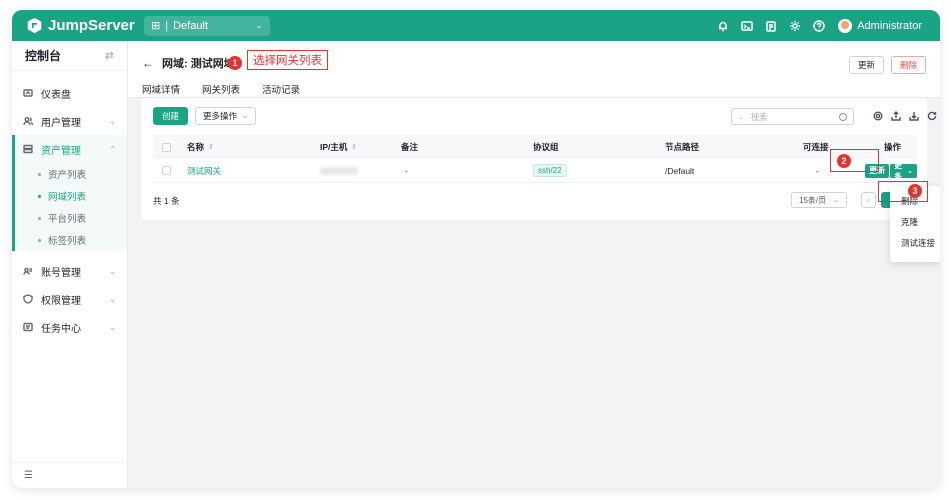 This screenshot has width=951, height=500. I want to click on top-navbar: JumpServer ⊞ | Default ⌄ Administrator, so click(476, 25).